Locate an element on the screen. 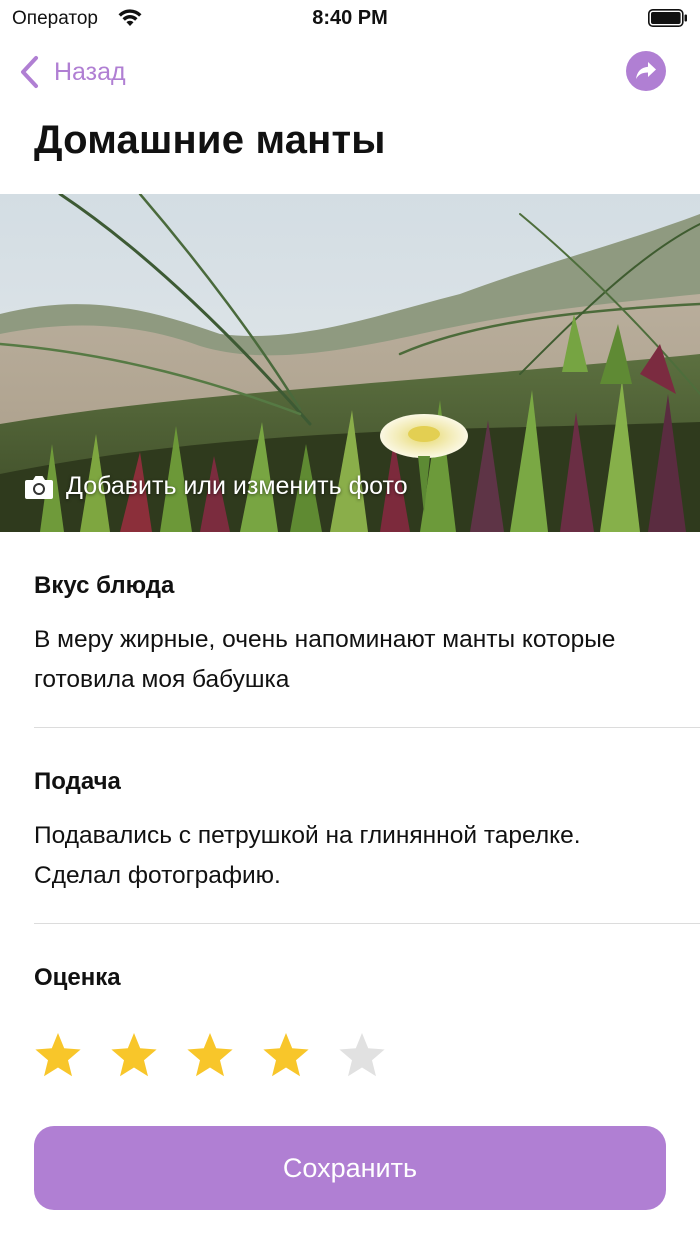 This screenshot has width=700, height=1244. back-button: Назад is located at coordinates (72, 72).